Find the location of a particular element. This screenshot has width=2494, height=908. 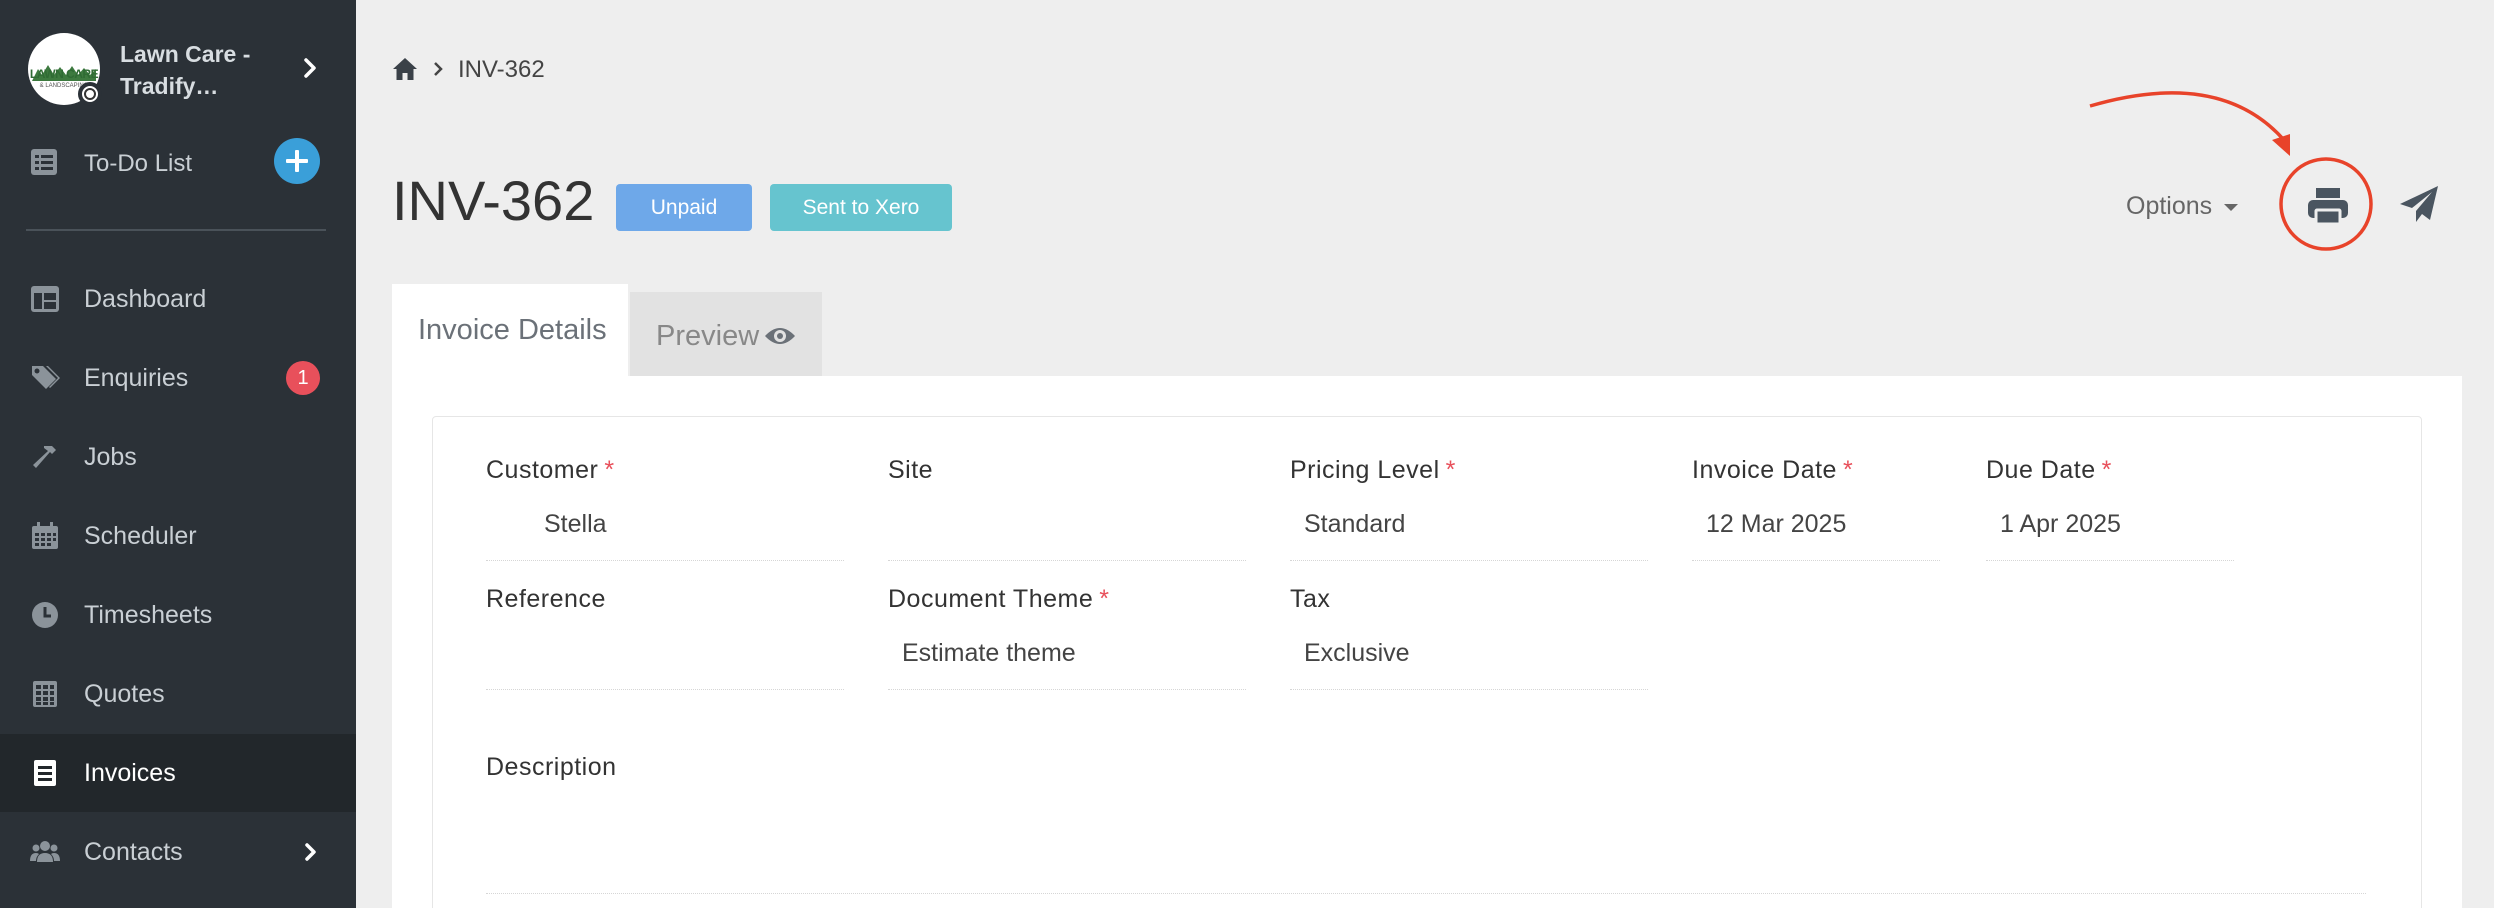

tags-icon is located at coordinates (46, 377).